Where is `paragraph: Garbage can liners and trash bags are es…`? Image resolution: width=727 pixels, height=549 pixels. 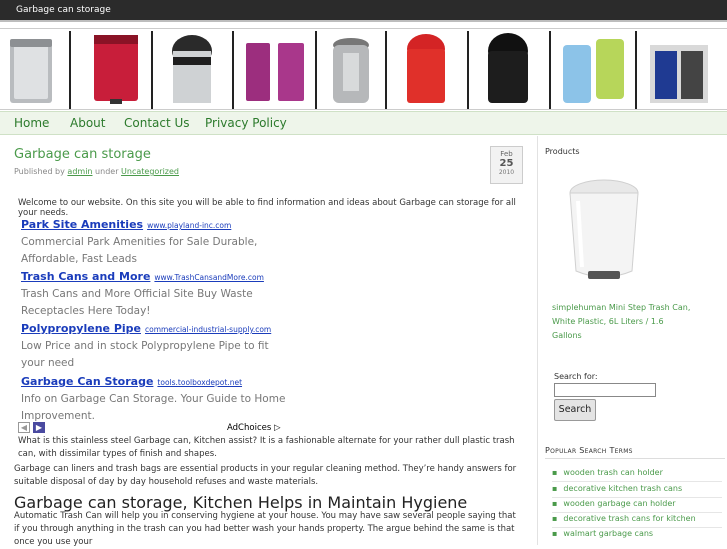
paragraph: Garbage can liners and trash bags are es… is located at coordinates (265, 475).